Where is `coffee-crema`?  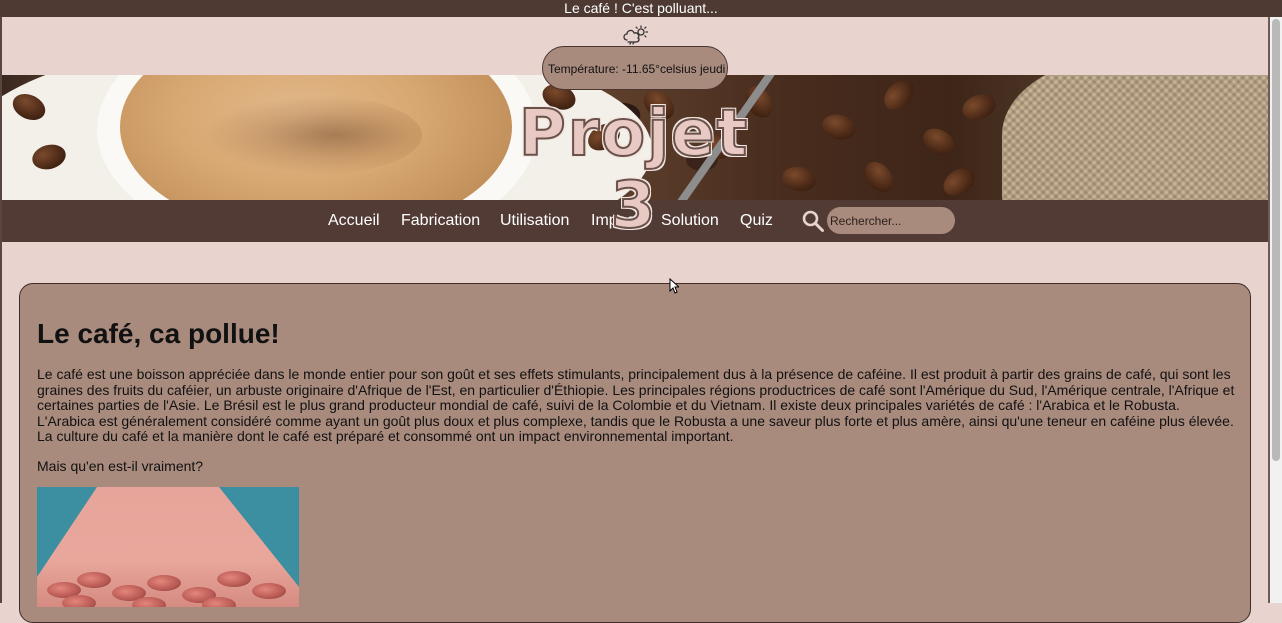 coffee-crema is located at coordinates (312, 135).